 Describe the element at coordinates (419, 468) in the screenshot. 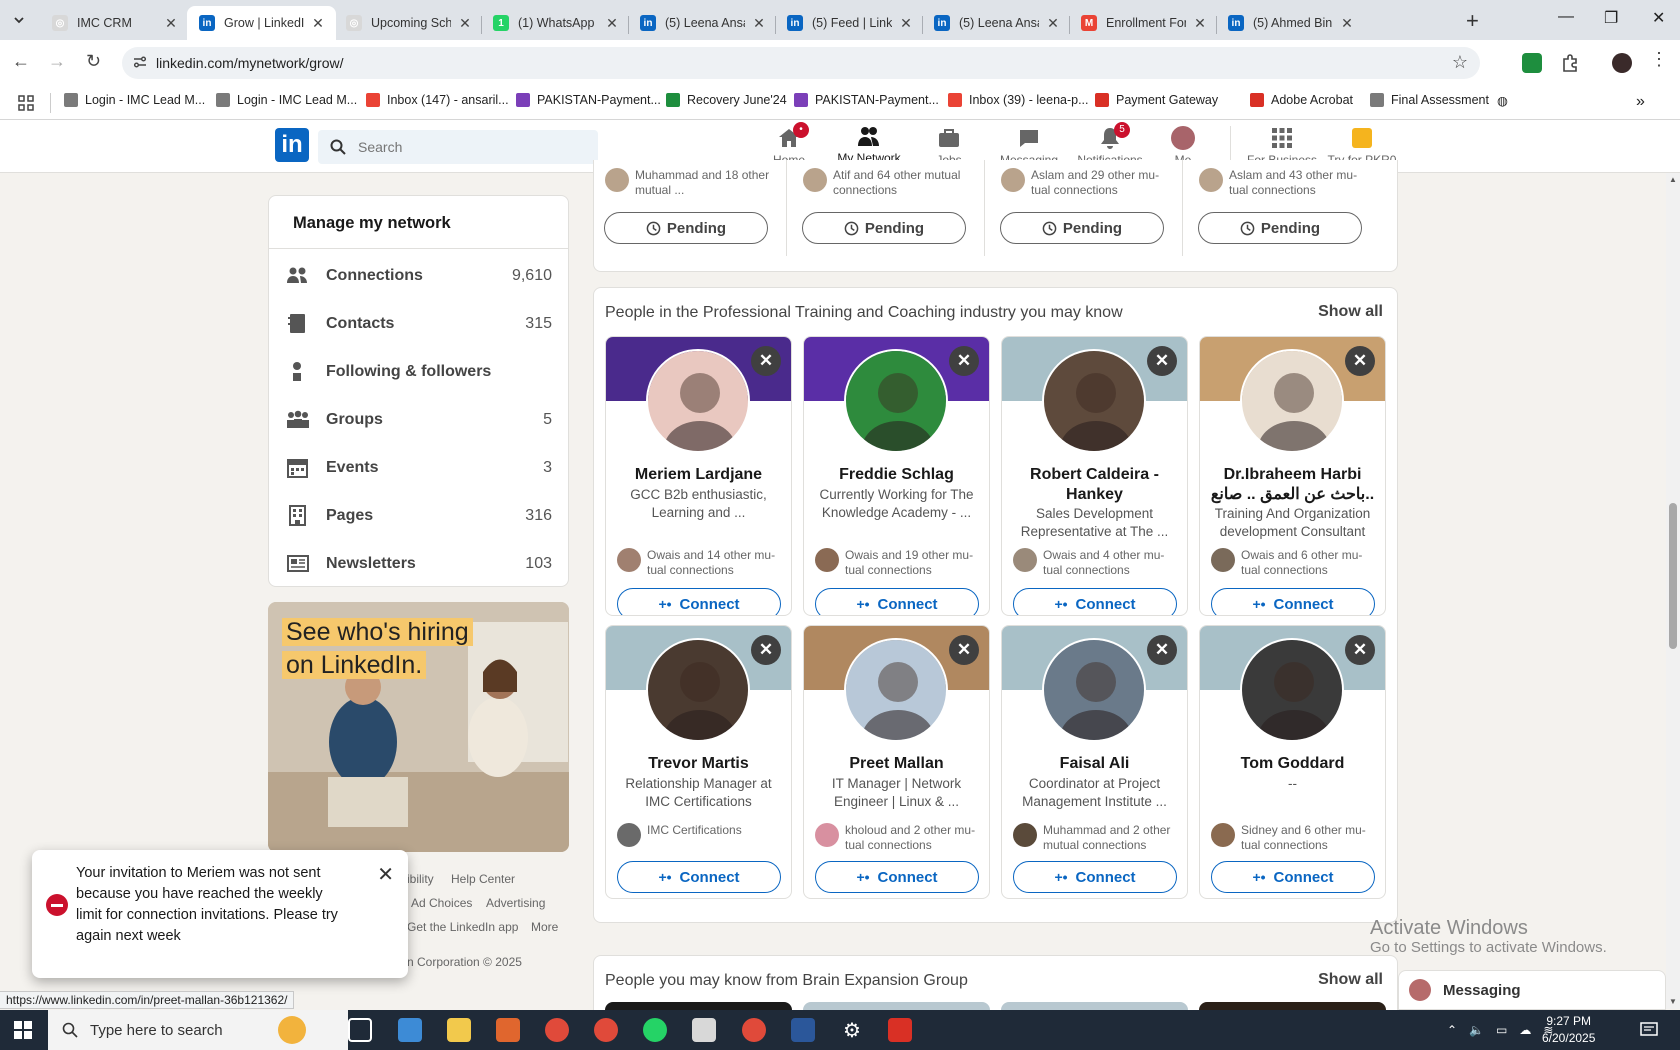

I see `manage-item-events: Events 3` at that location.